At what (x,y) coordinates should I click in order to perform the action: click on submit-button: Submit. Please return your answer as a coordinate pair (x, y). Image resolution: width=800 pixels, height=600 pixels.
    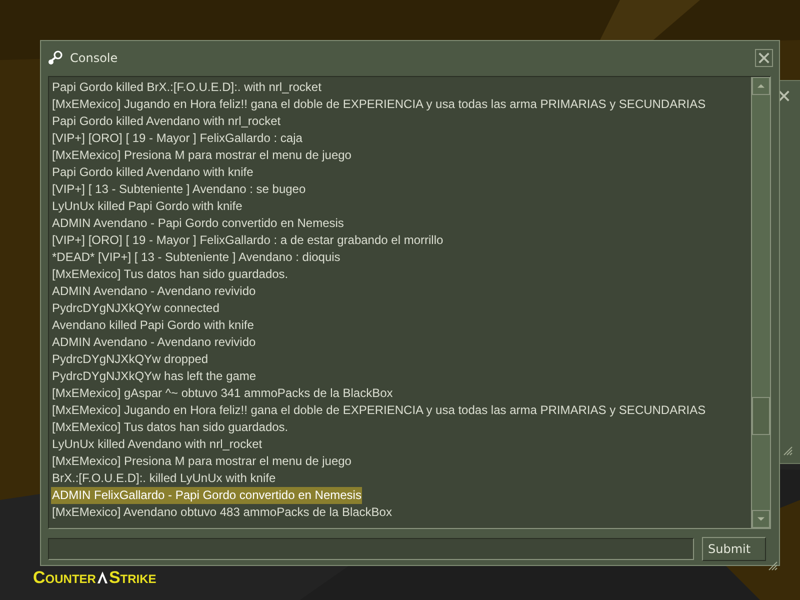
    Looking at the image, I should click on (734, 549).